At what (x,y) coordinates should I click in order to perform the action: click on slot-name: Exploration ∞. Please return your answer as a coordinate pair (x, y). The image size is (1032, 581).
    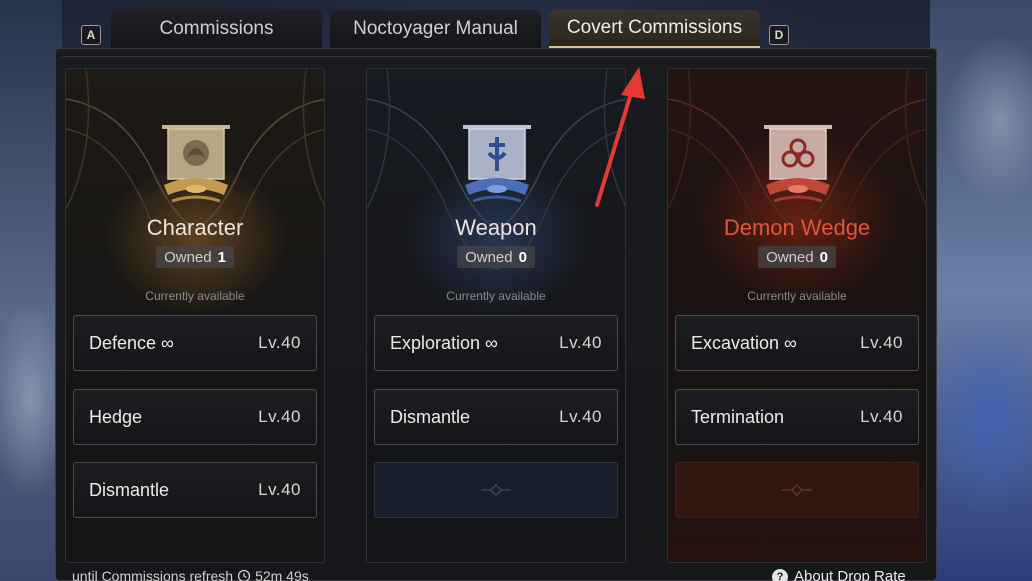
    Looking at the image, I should click on (444, 342).